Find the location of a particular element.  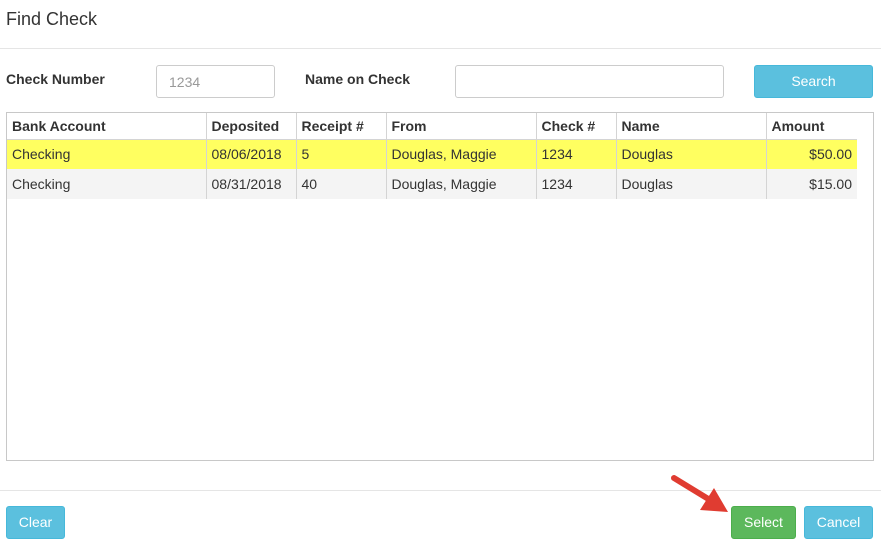

column-header-amount: Amount is located at coordinates (811, 126).